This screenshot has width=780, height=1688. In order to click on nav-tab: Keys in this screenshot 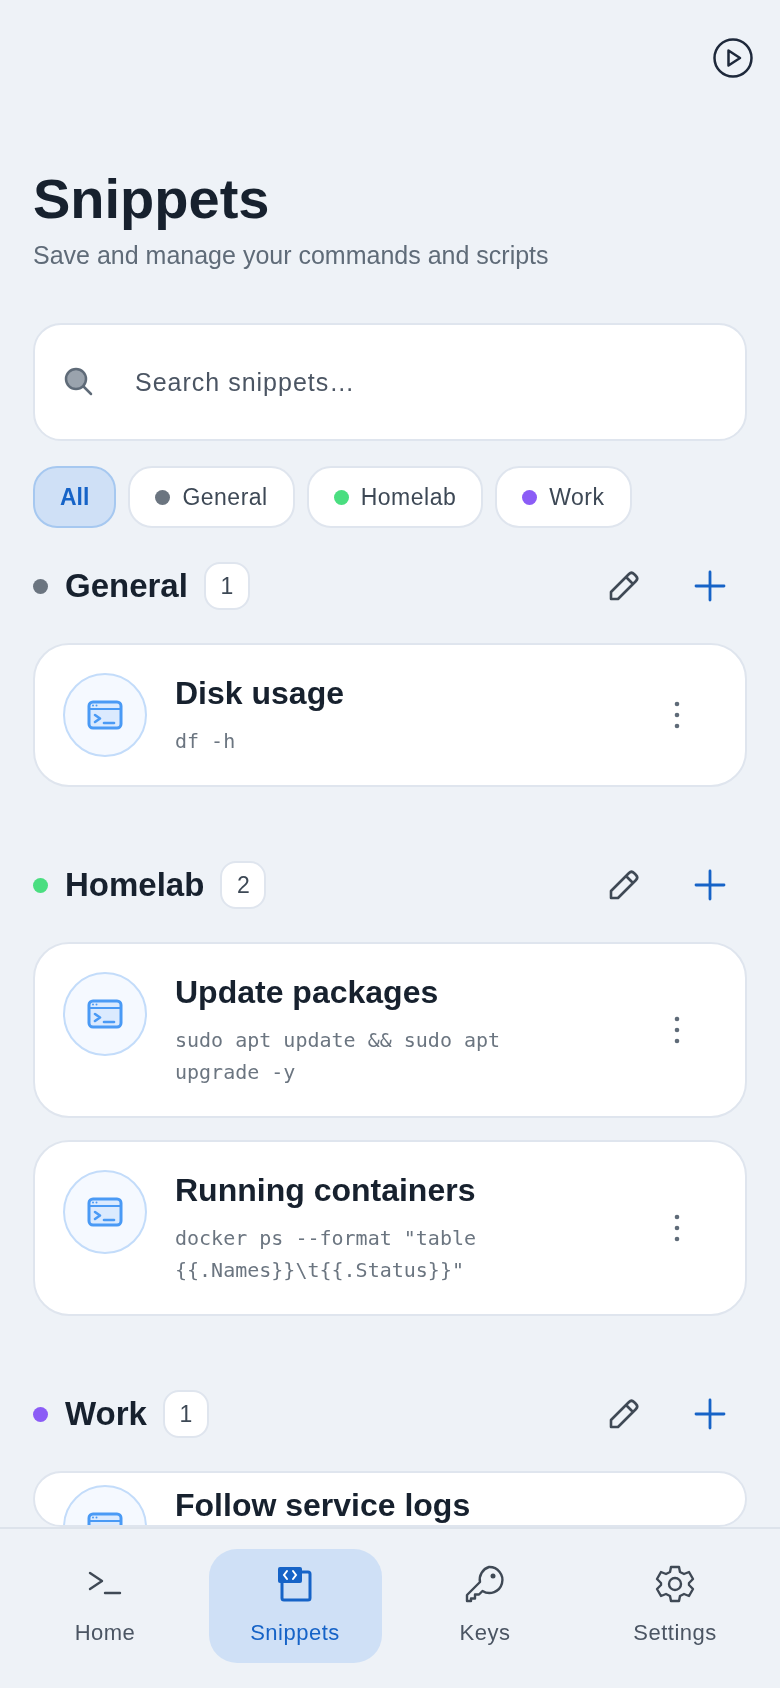, I will do `click(485, 1606)`.